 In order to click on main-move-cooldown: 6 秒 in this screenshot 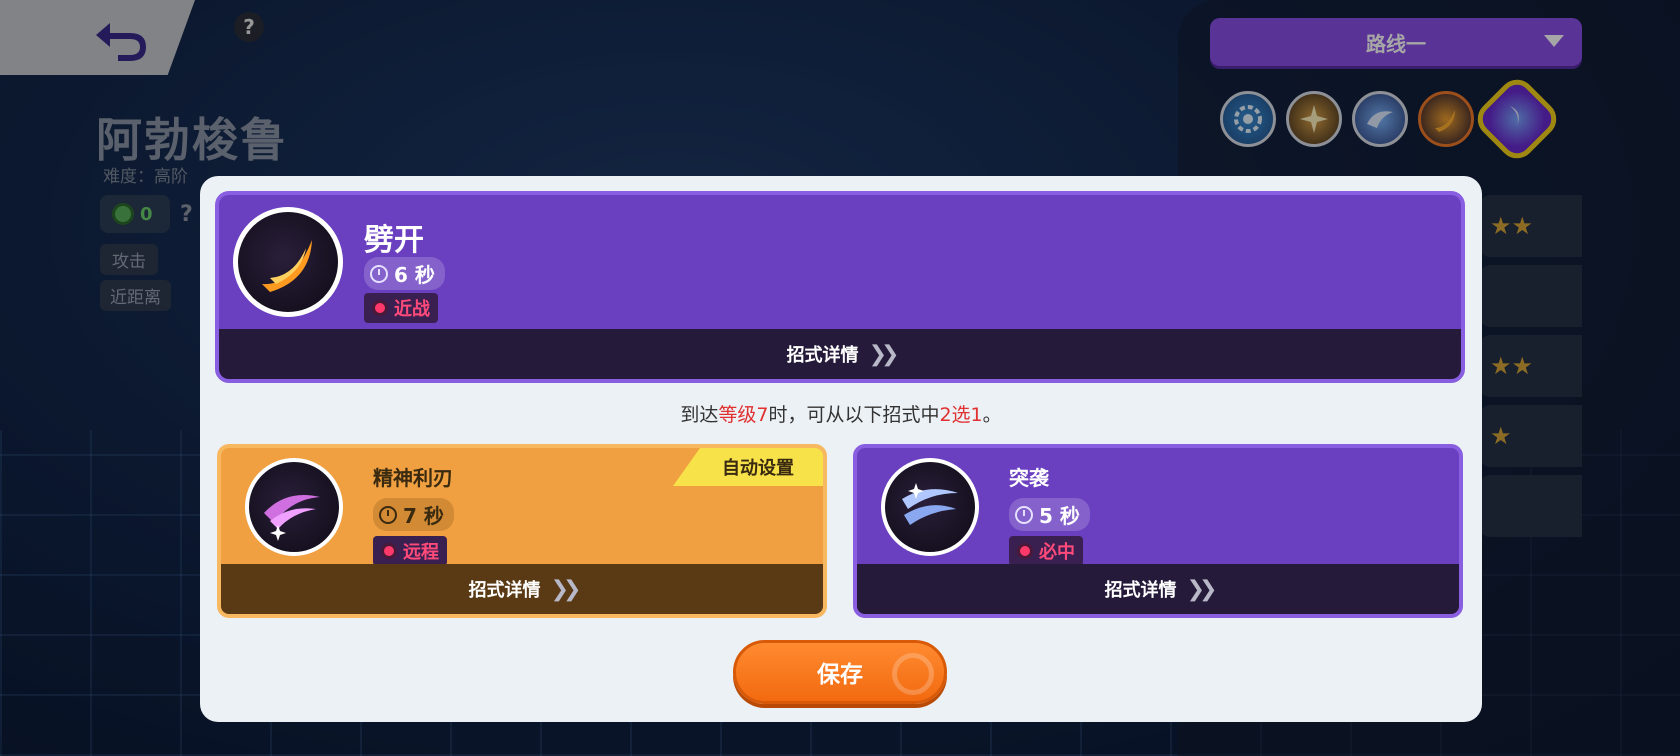, I will do `click(404, 273)`.